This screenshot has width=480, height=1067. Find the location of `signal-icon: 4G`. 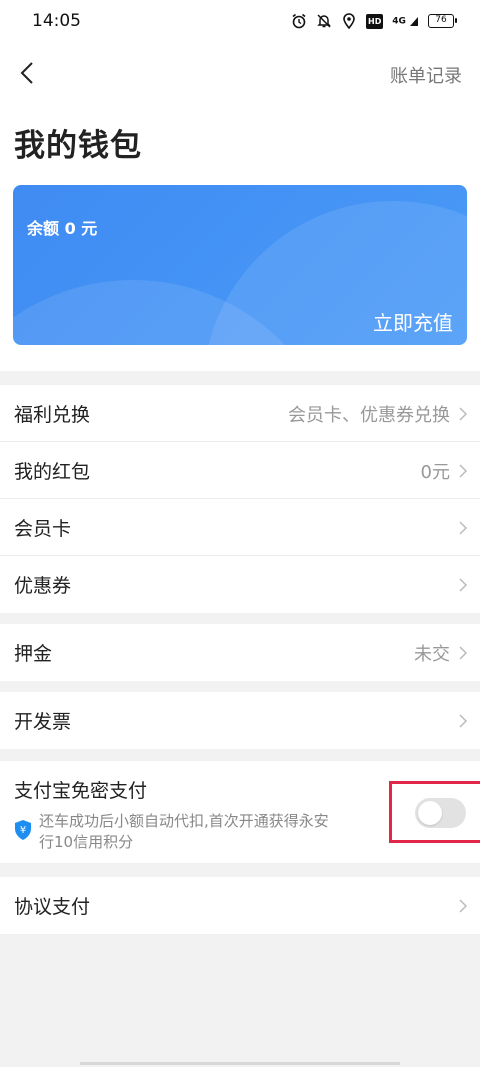

signal-icon: 4G is located at coordinates (405, 21).